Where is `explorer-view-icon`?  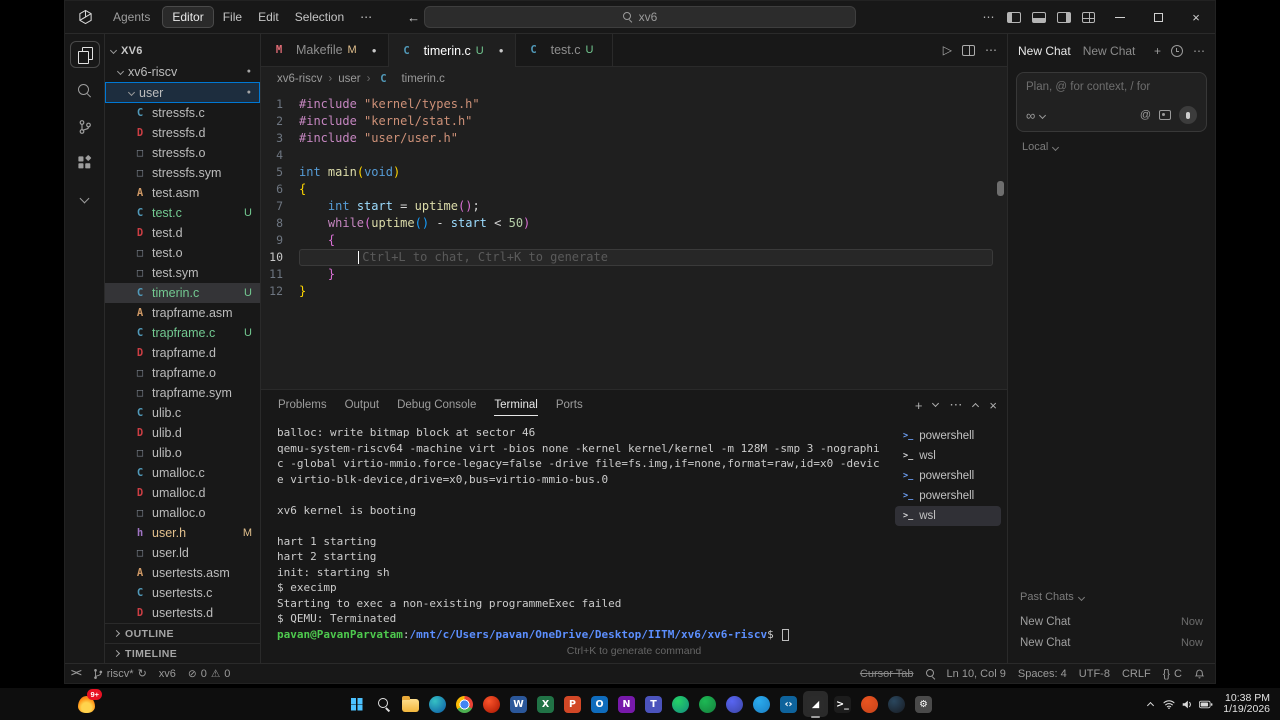
explorer-view-icon is located at coordinates (84, 54).